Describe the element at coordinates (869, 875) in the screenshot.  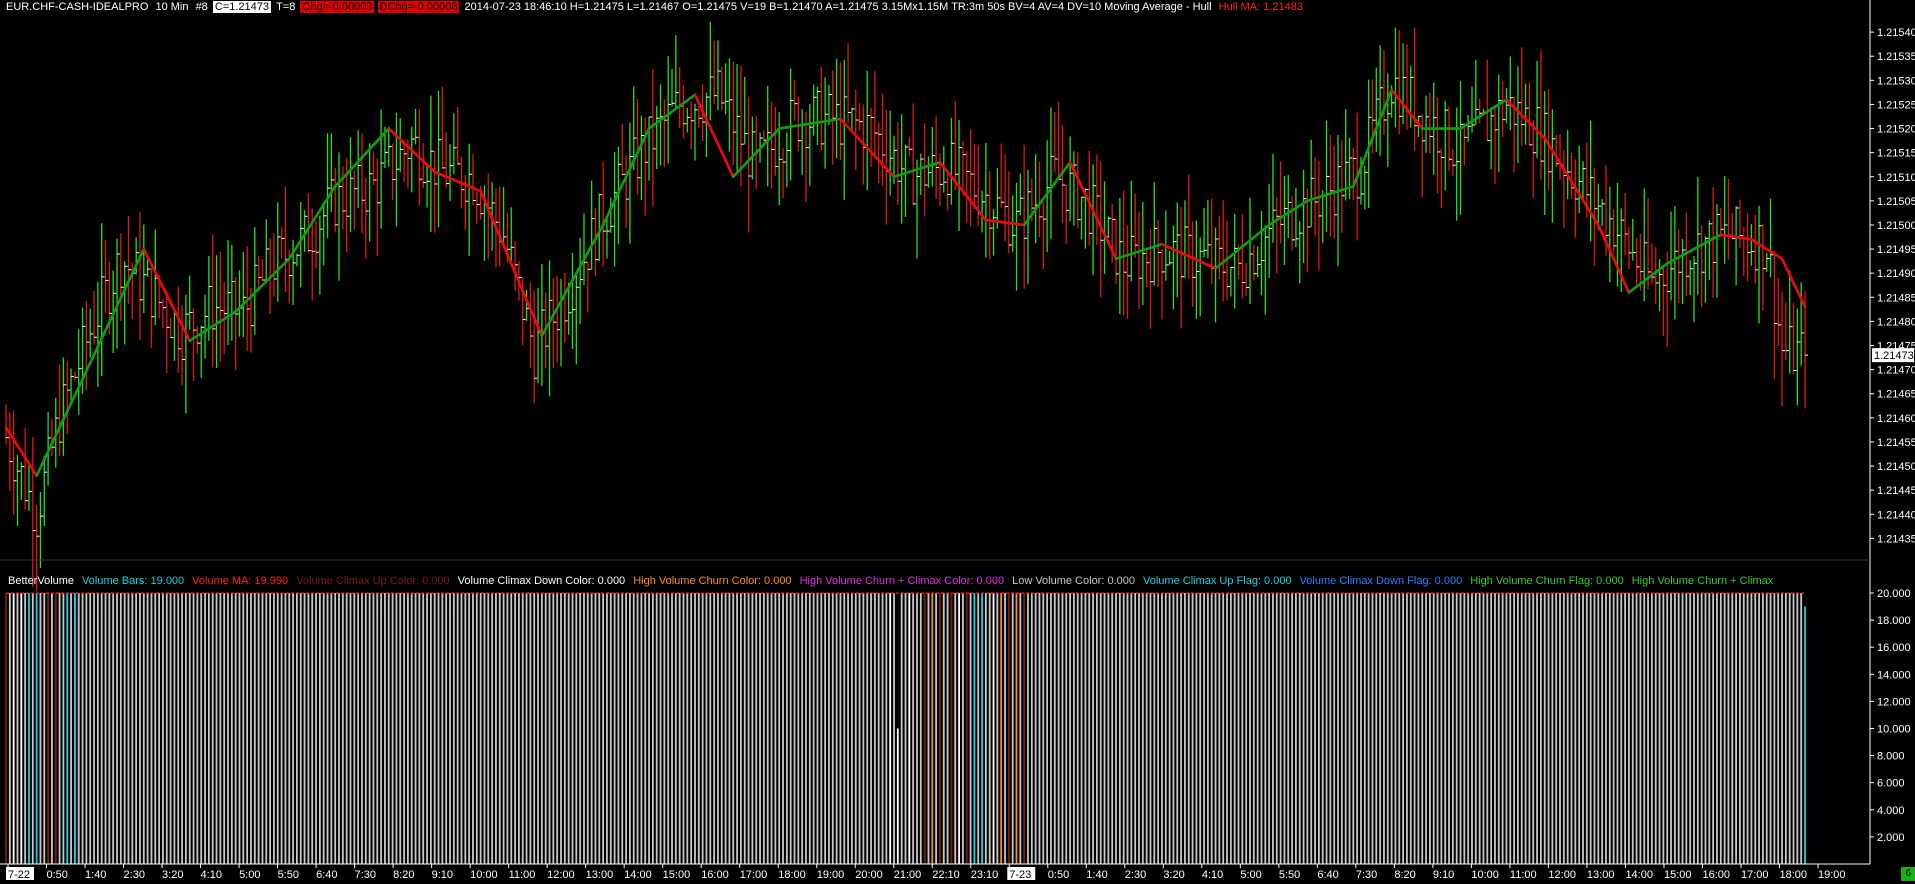
I see `time-axis-label: 20:00` at that location.